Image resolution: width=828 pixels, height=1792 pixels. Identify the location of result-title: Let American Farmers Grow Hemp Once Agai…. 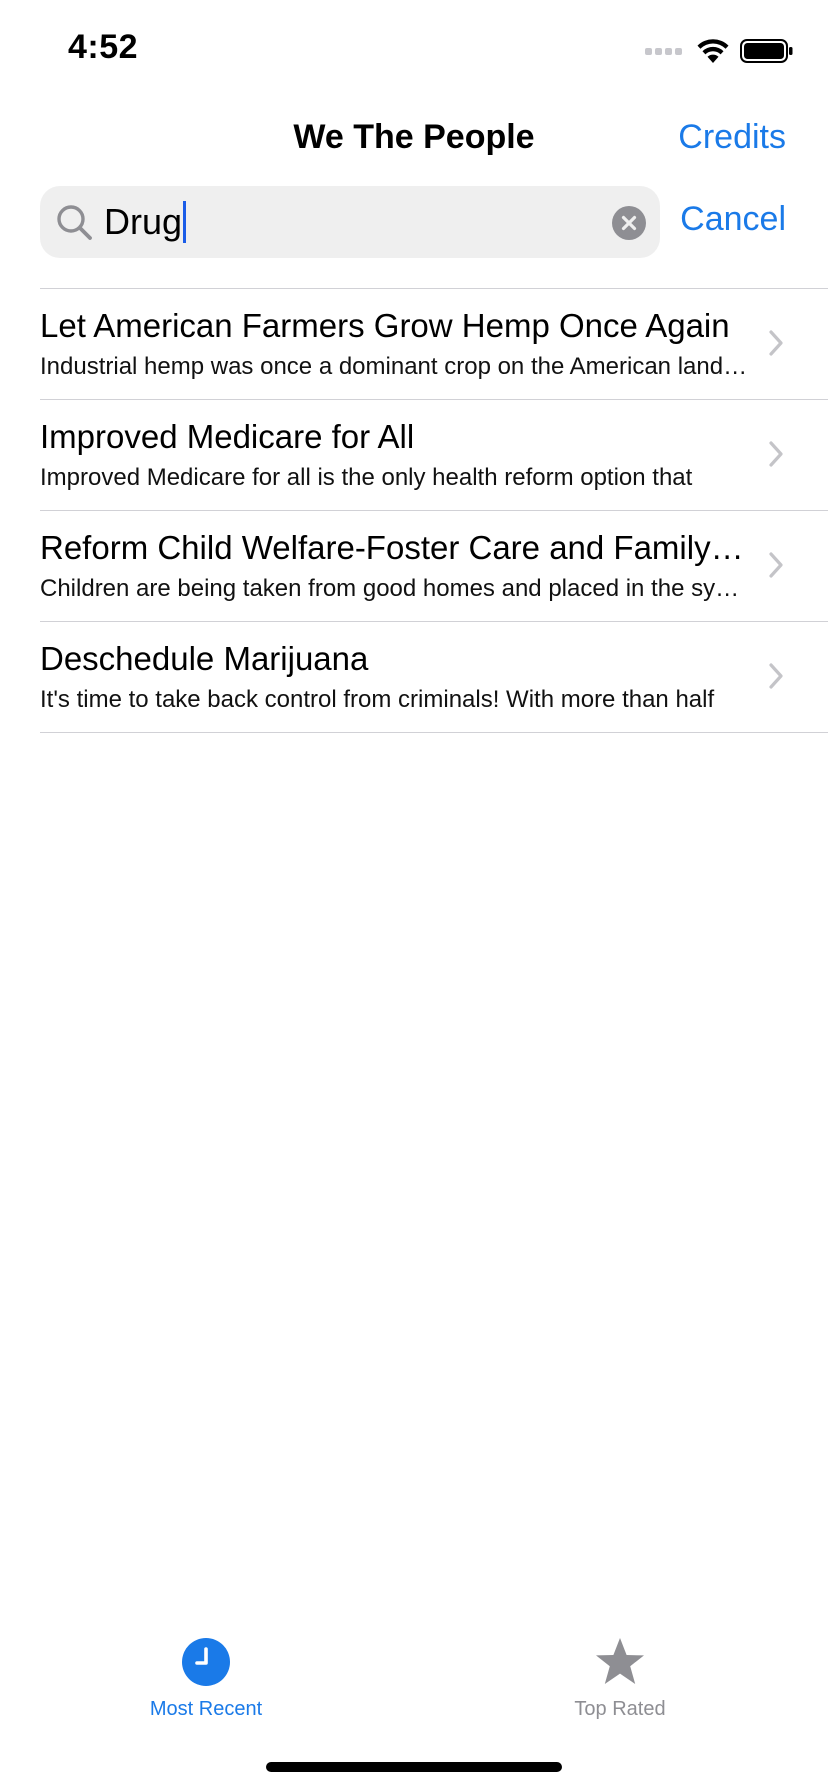
(385, 325).